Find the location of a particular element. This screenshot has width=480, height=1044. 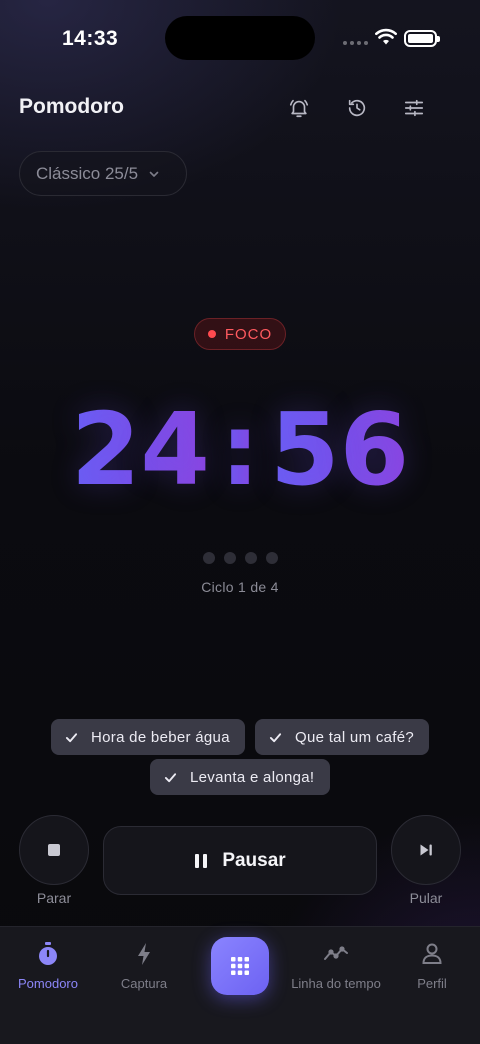

cycle-text: Ciclo 1 de 4 is located at coordinates (240, 587).